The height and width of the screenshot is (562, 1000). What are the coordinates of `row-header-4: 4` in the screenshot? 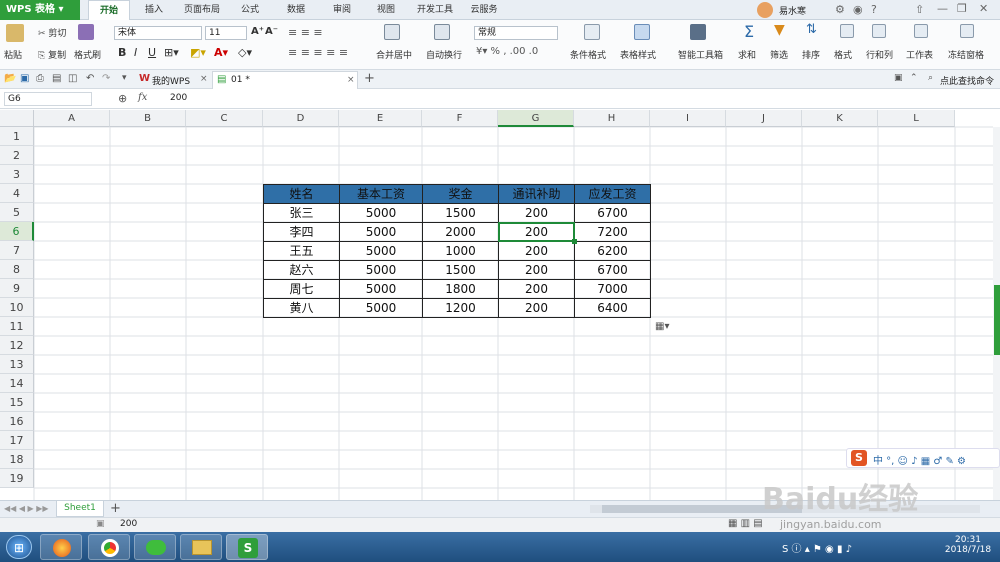 It's located at (17, 193).